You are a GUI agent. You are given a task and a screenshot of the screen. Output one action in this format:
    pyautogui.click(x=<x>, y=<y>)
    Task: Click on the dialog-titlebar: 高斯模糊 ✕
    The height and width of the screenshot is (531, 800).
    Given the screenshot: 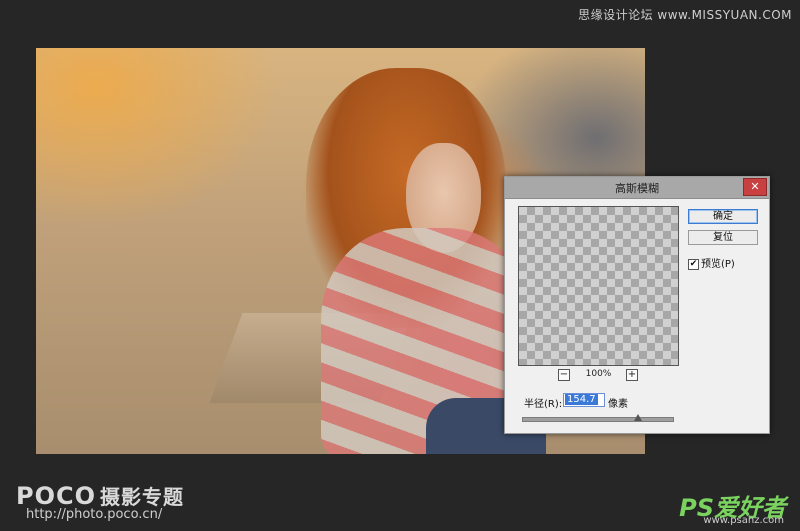 What is the action you would take?
    pyautogui.click(x=637, y=188)
    